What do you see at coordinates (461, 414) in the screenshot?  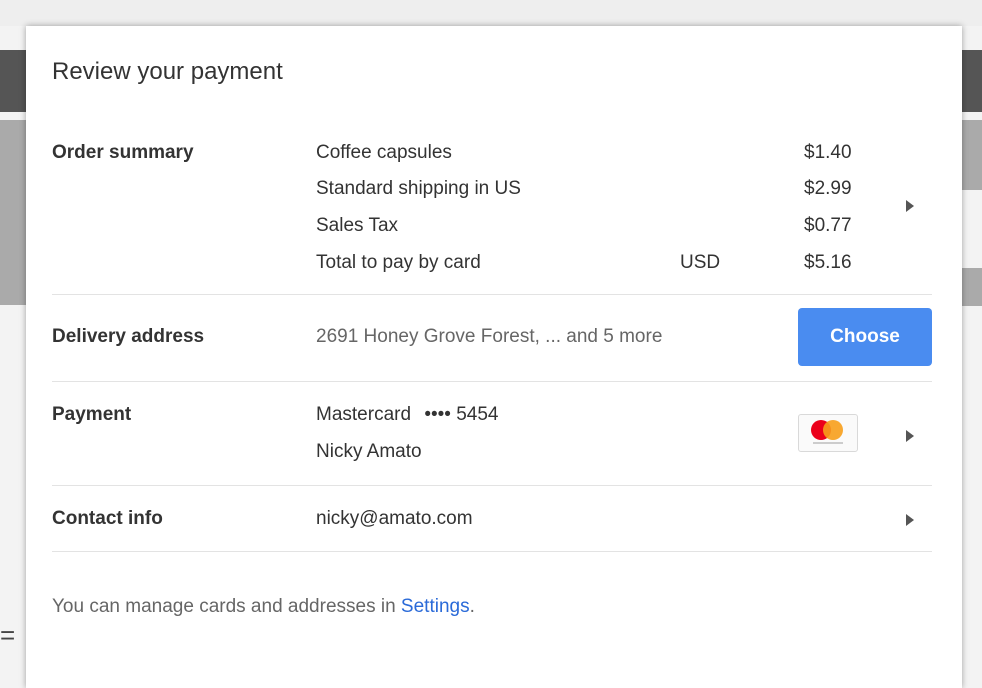 I see `card-number-masked: •••• 5454` at bounding box center [461, 414].